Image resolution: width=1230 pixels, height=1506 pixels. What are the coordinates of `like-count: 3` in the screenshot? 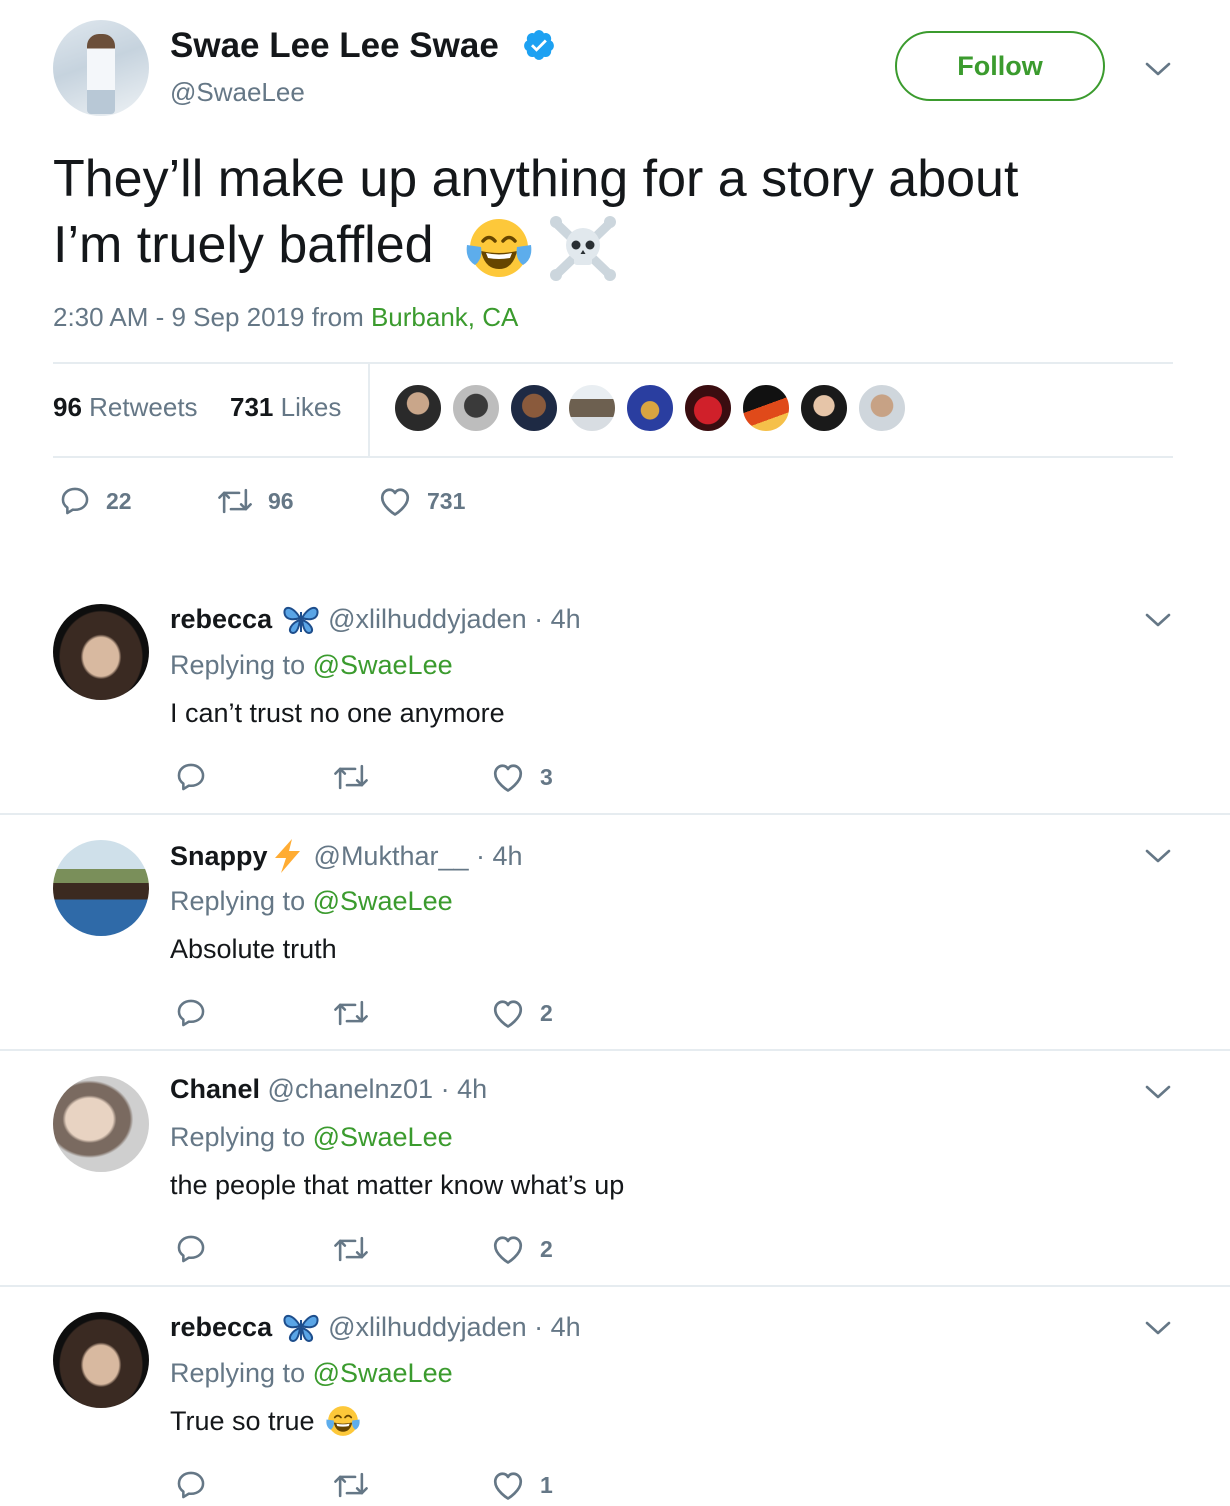 It's located at (546, 776).